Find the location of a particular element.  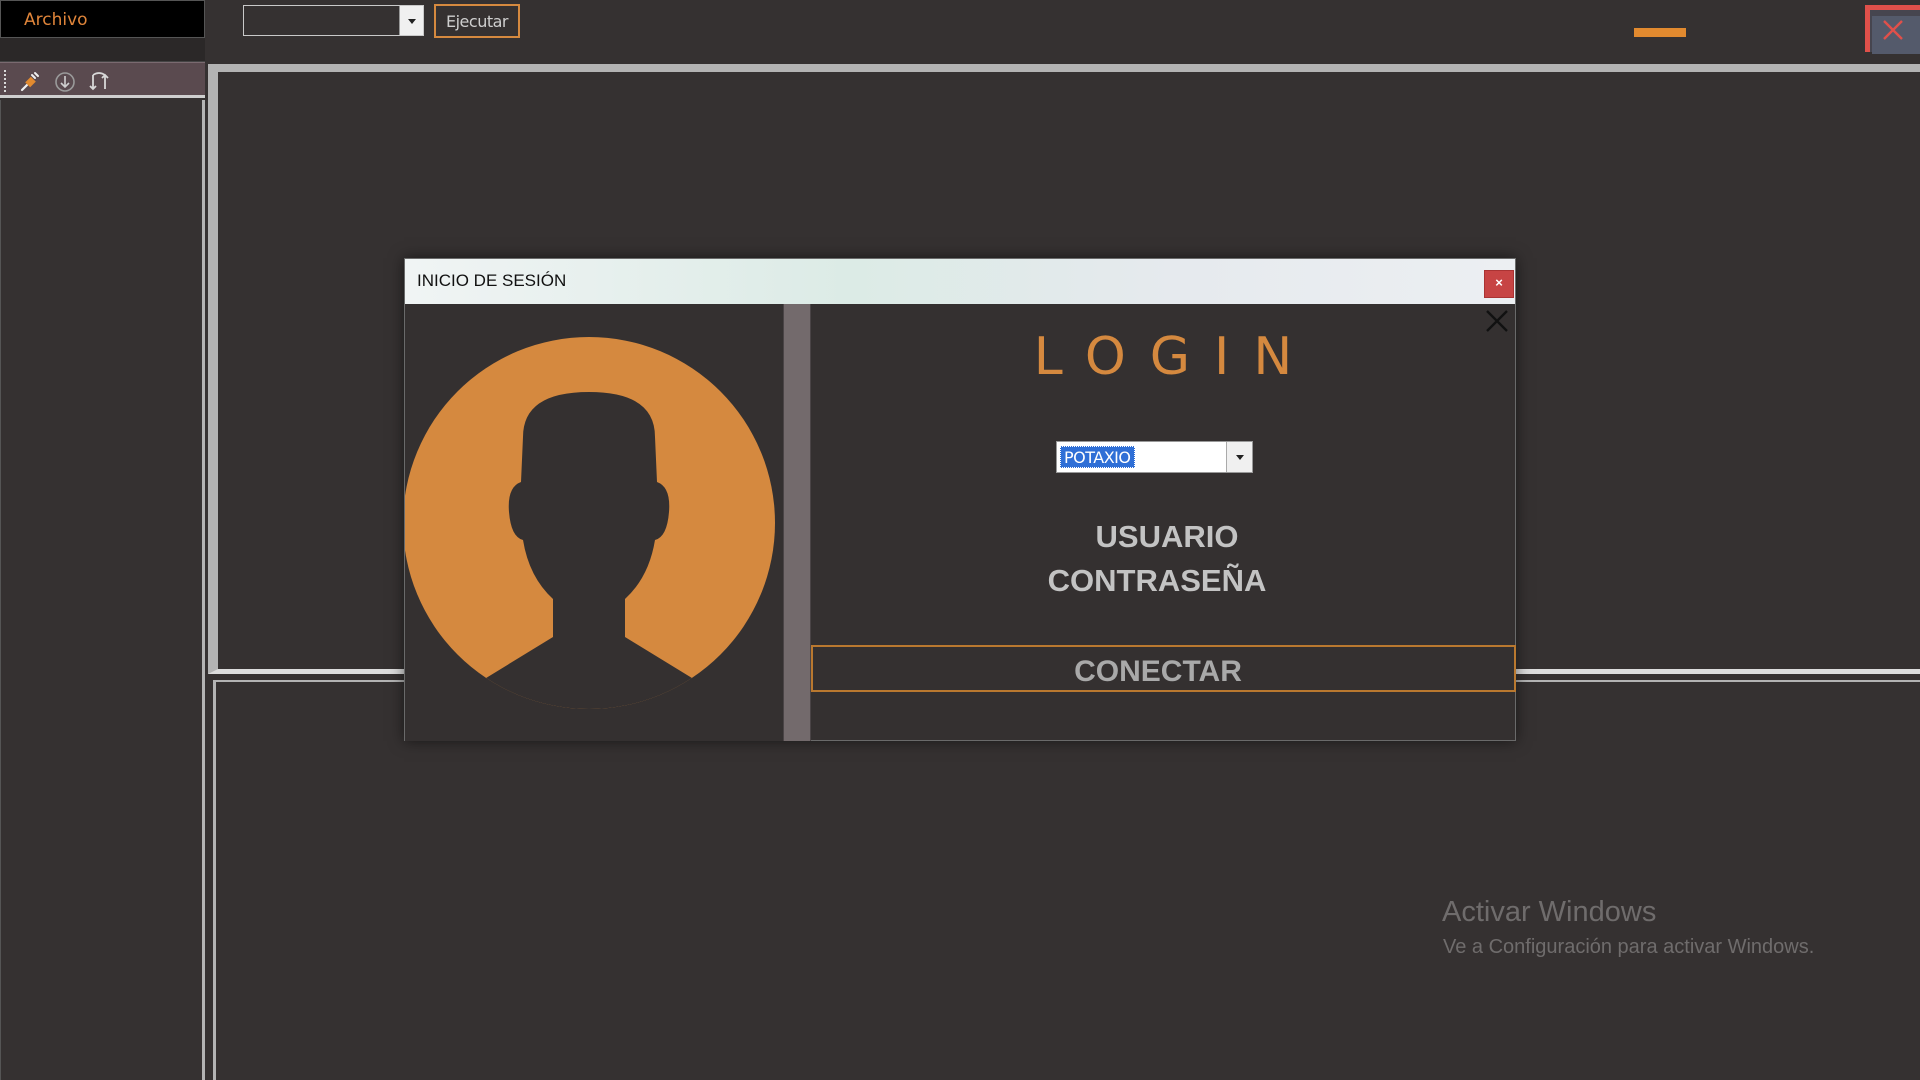

dialog-titlebar: INICIO DE SESIÓN × is located at coordinates (960, 281).